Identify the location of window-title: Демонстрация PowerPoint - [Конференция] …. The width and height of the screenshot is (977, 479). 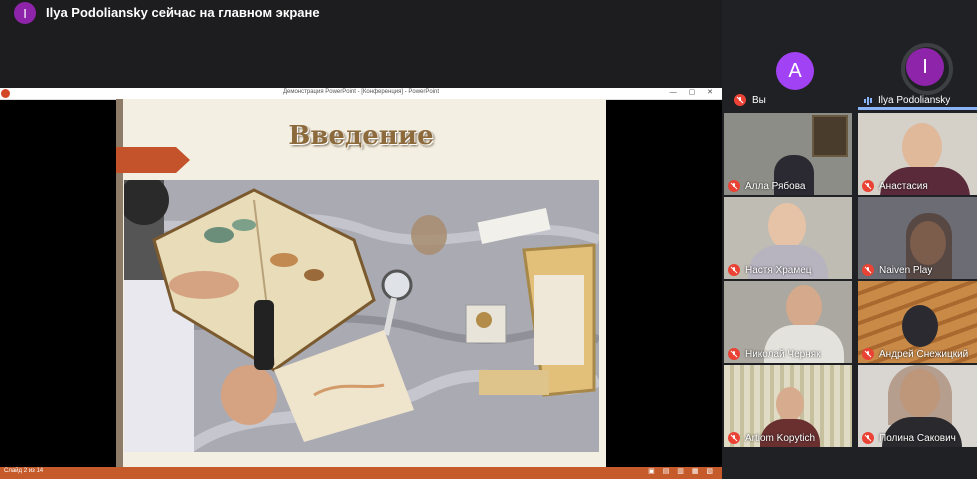
(361, 92).